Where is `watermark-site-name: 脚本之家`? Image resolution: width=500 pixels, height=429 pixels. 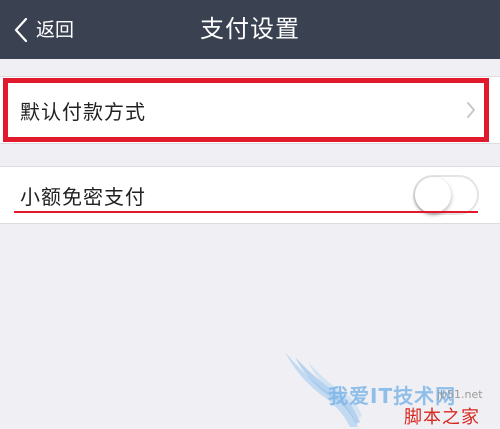 watermark-site-name: 脚本之家 is located at coordinates (442, 417).